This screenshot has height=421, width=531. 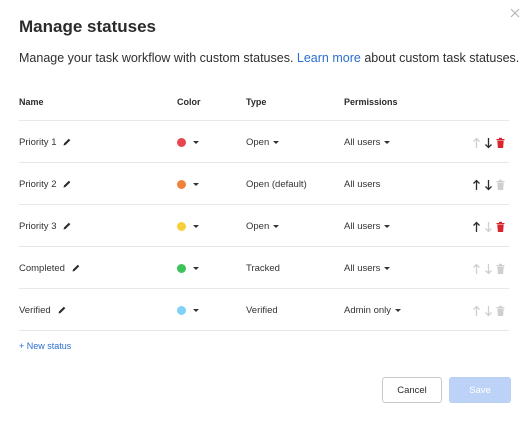 I want to click on learn-more-link: Learn more, so click(x=329, y=58).